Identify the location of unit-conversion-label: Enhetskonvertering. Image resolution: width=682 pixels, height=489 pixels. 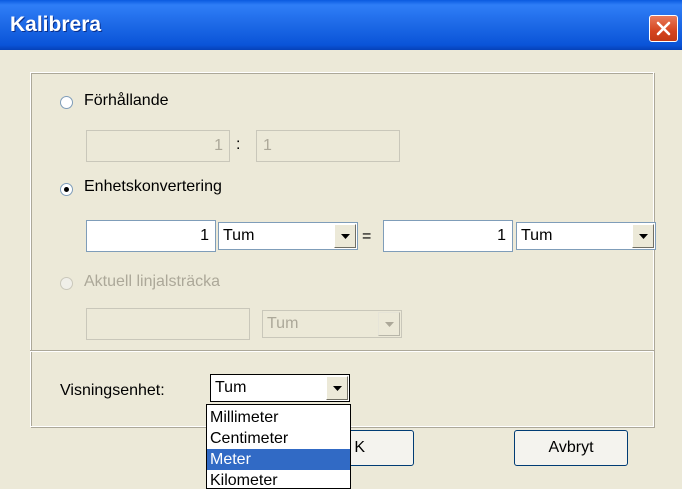
(153, 187).